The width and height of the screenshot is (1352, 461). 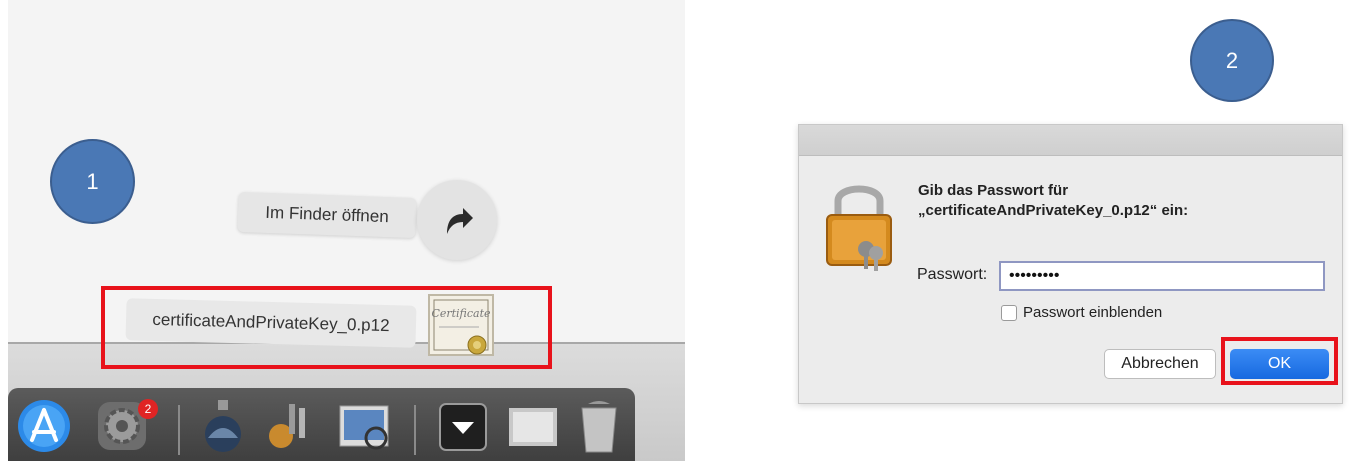 I want to click on step-1-badge: 1, so click(x=92, y=181).